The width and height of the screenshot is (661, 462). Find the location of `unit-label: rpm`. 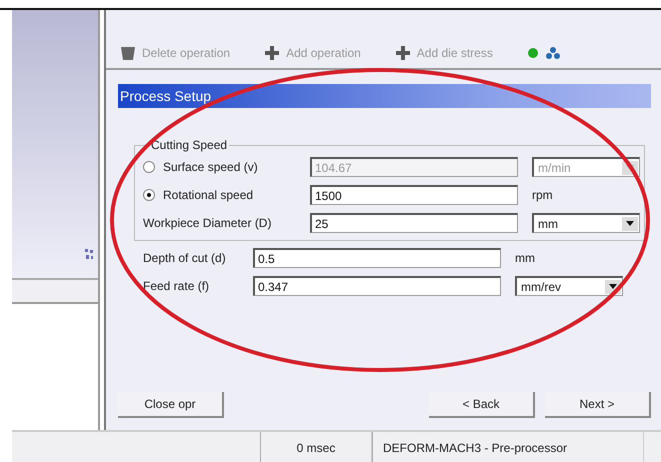

unit-label: rpm is located at coordinates (542, 195).